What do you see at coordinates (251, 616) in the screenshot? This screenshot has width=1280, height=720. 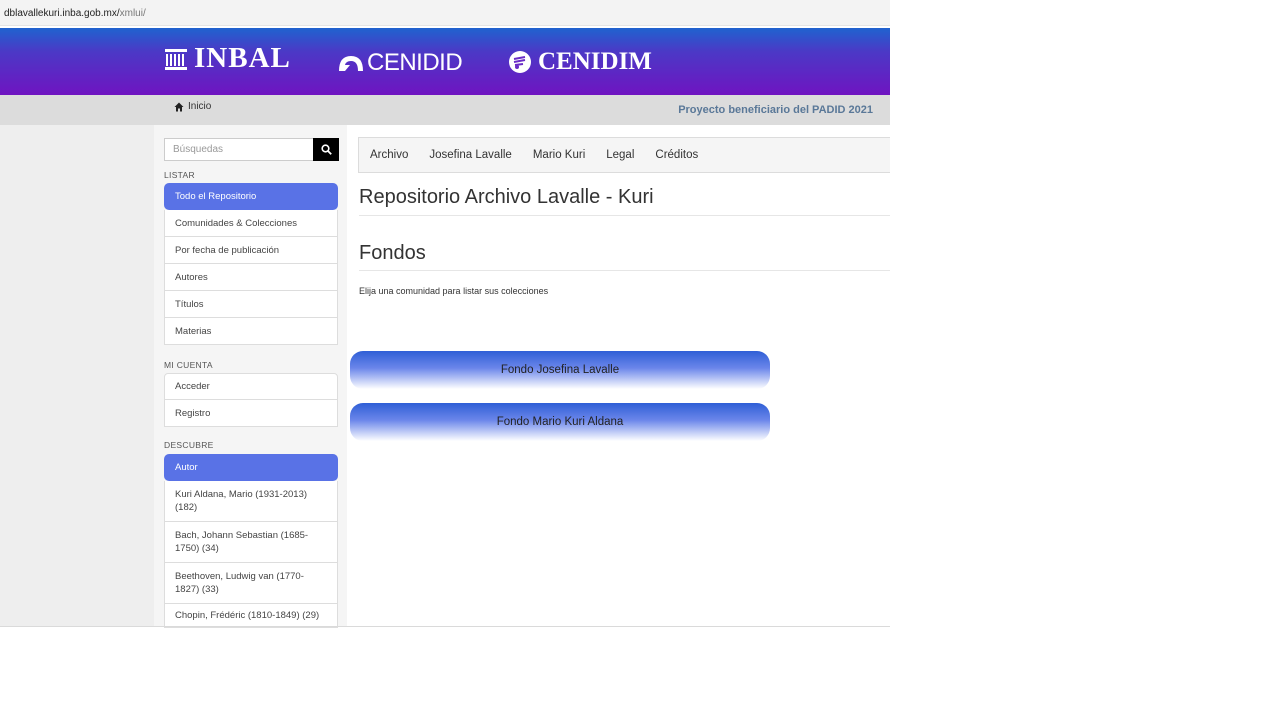 I see `sidebar-item-chopin: Chopin, Frédéric (1810-1849) (29)` at bounding box center [251, 616].